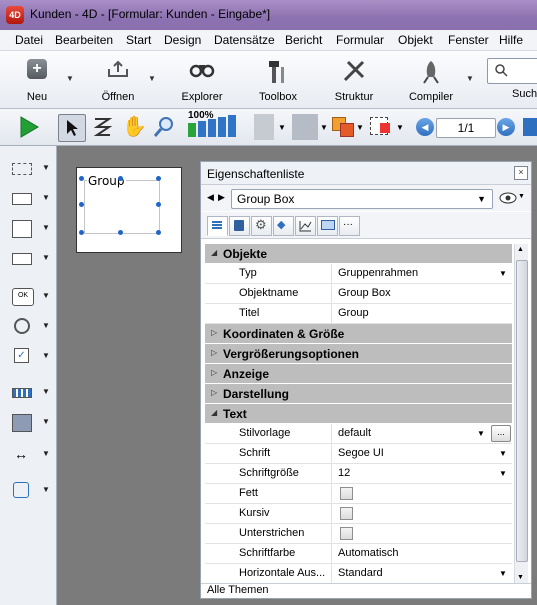  I want to click on structure-button: Struktur, so click(354, 79).